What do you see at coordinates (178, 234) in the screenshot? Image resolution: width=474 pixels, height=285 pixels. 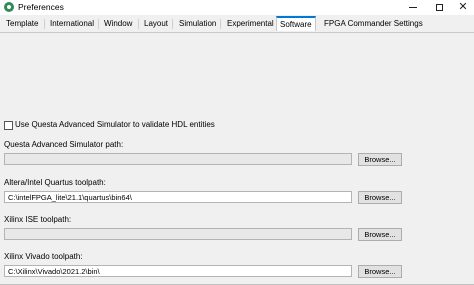 I see `ise-path-input` at bounding box center [178, 234].